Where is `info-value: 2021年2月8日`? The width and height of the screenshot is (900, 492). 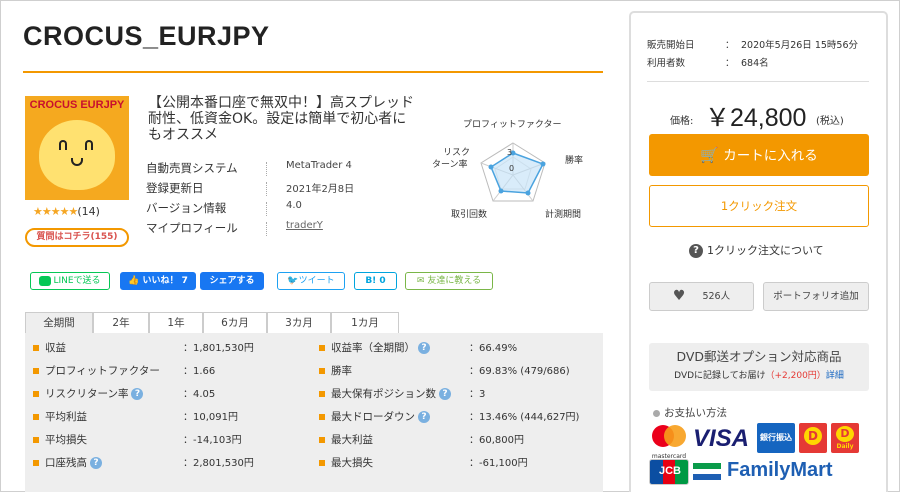
info-value: 2021年2月8日 is located at coordinates (320, 189).